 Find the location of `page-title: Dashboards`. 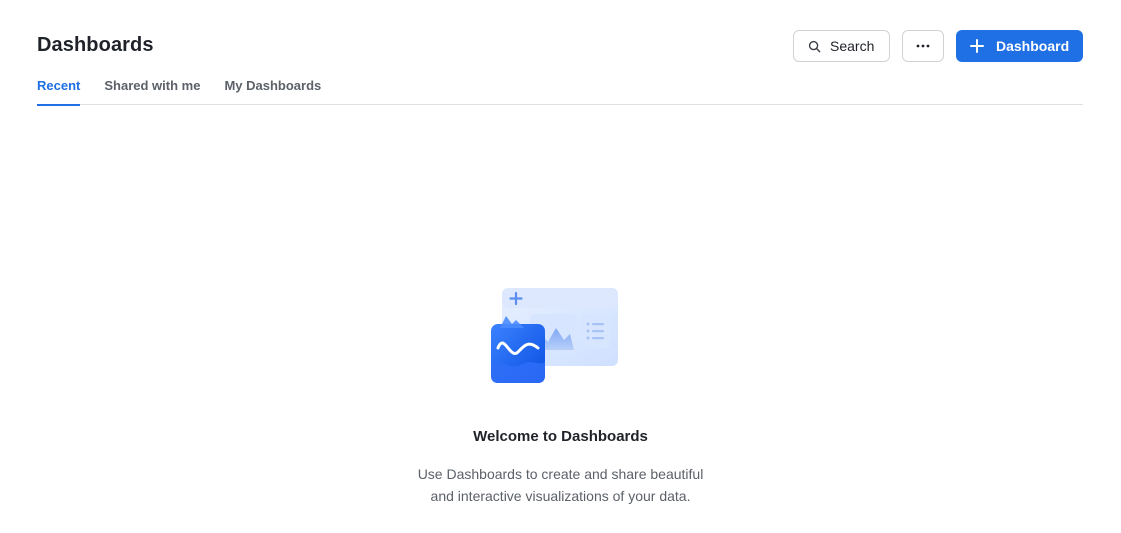

page-title: Dashboards is located at coordinates (95, 45).